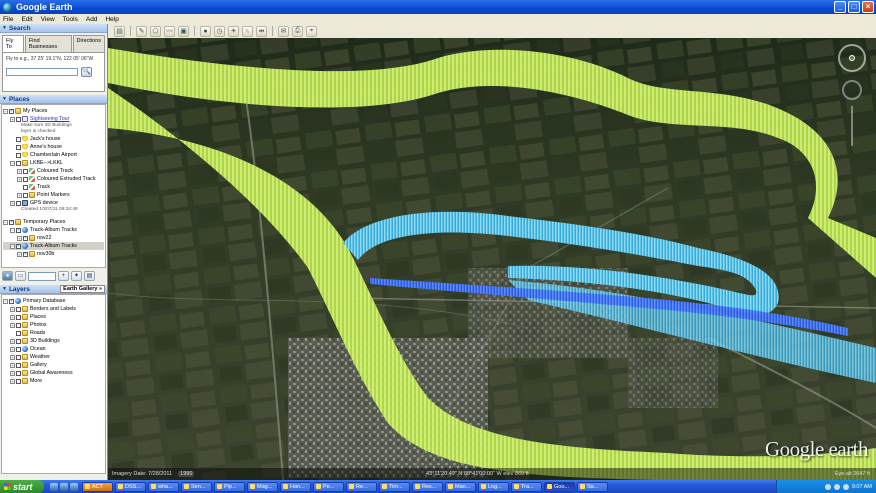 The height and width of the screenshot is (493, 876). Describe the element at coordinates (845, 486) in the screenshot. I see `security-icon` at that location.